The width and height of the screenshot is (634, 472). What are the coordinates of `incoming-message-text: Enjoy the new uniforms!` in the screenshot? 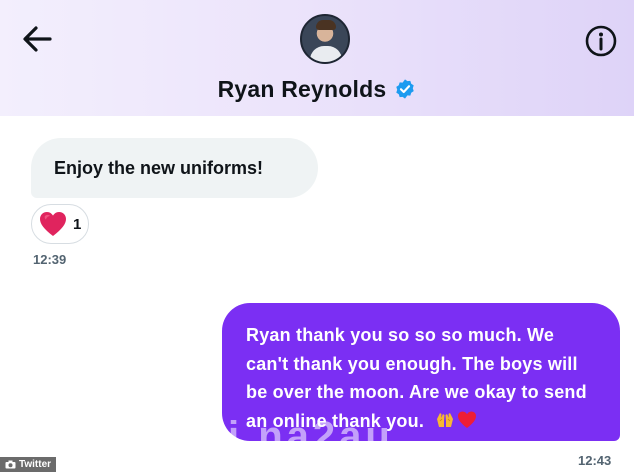 It's located at (159, 167).